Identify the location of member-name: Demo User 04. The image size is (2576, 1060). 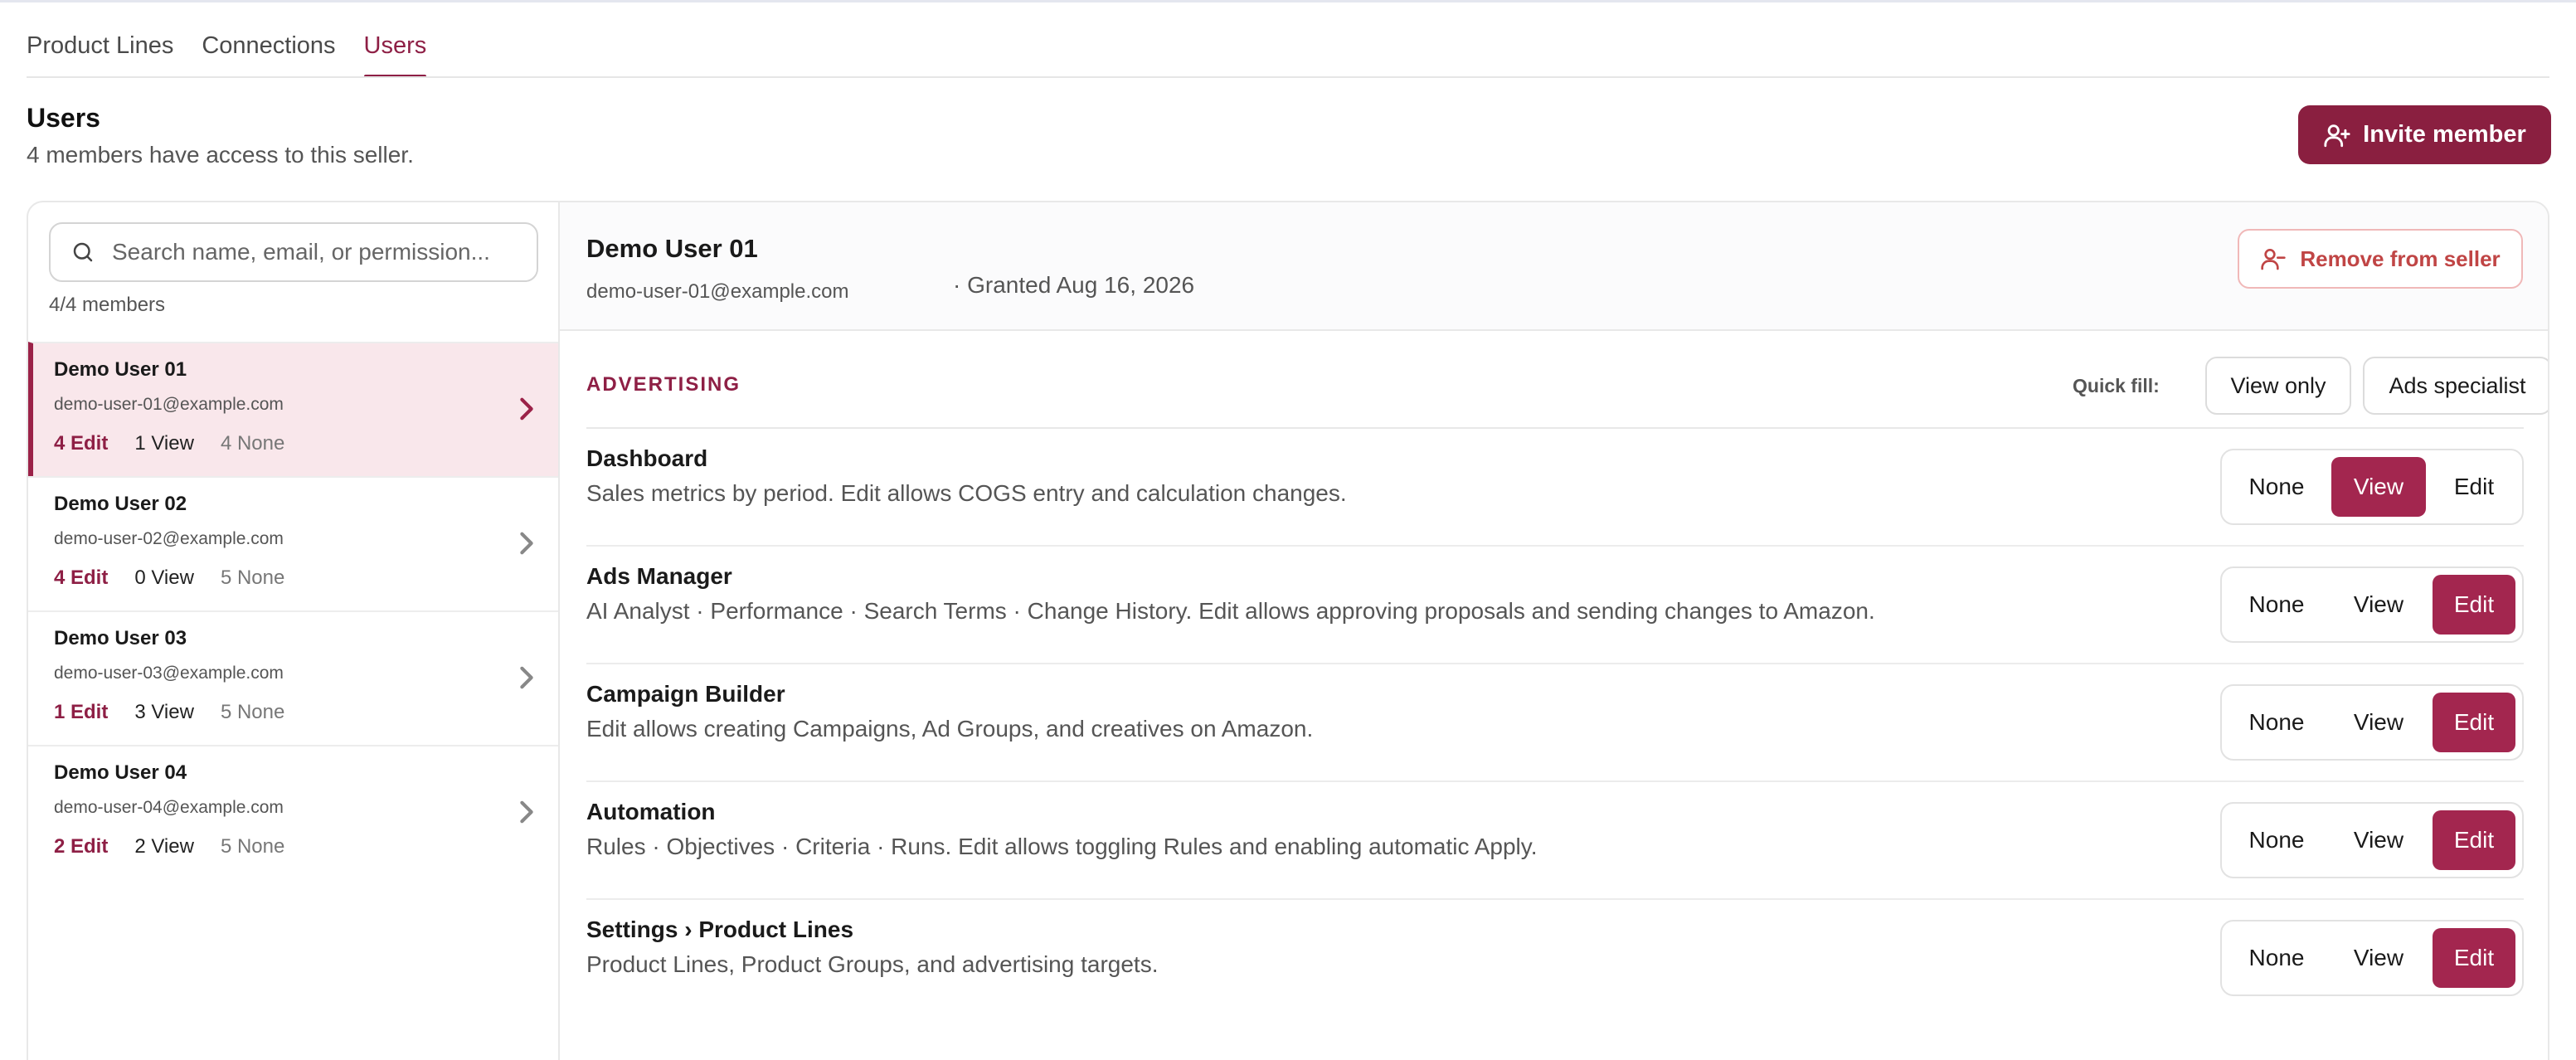
(120, 773).